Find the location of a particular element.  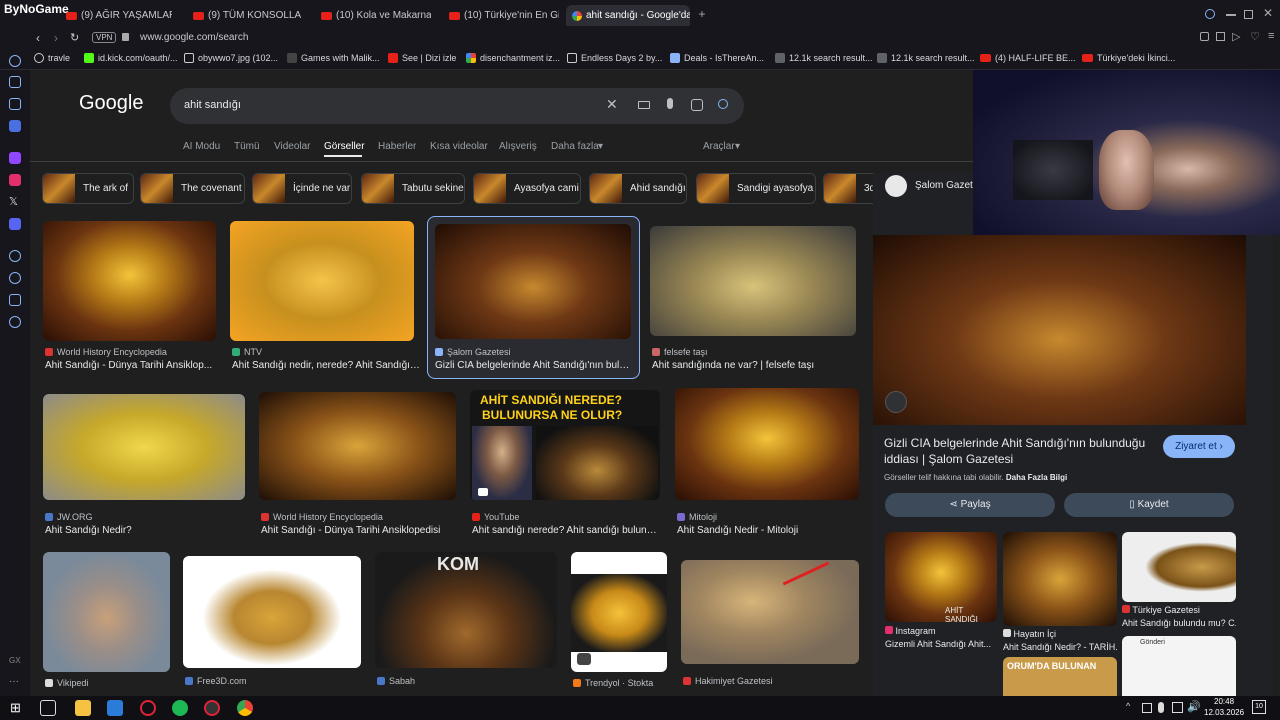

tab-more: Daha fazla is located at coordinates (575, 146).